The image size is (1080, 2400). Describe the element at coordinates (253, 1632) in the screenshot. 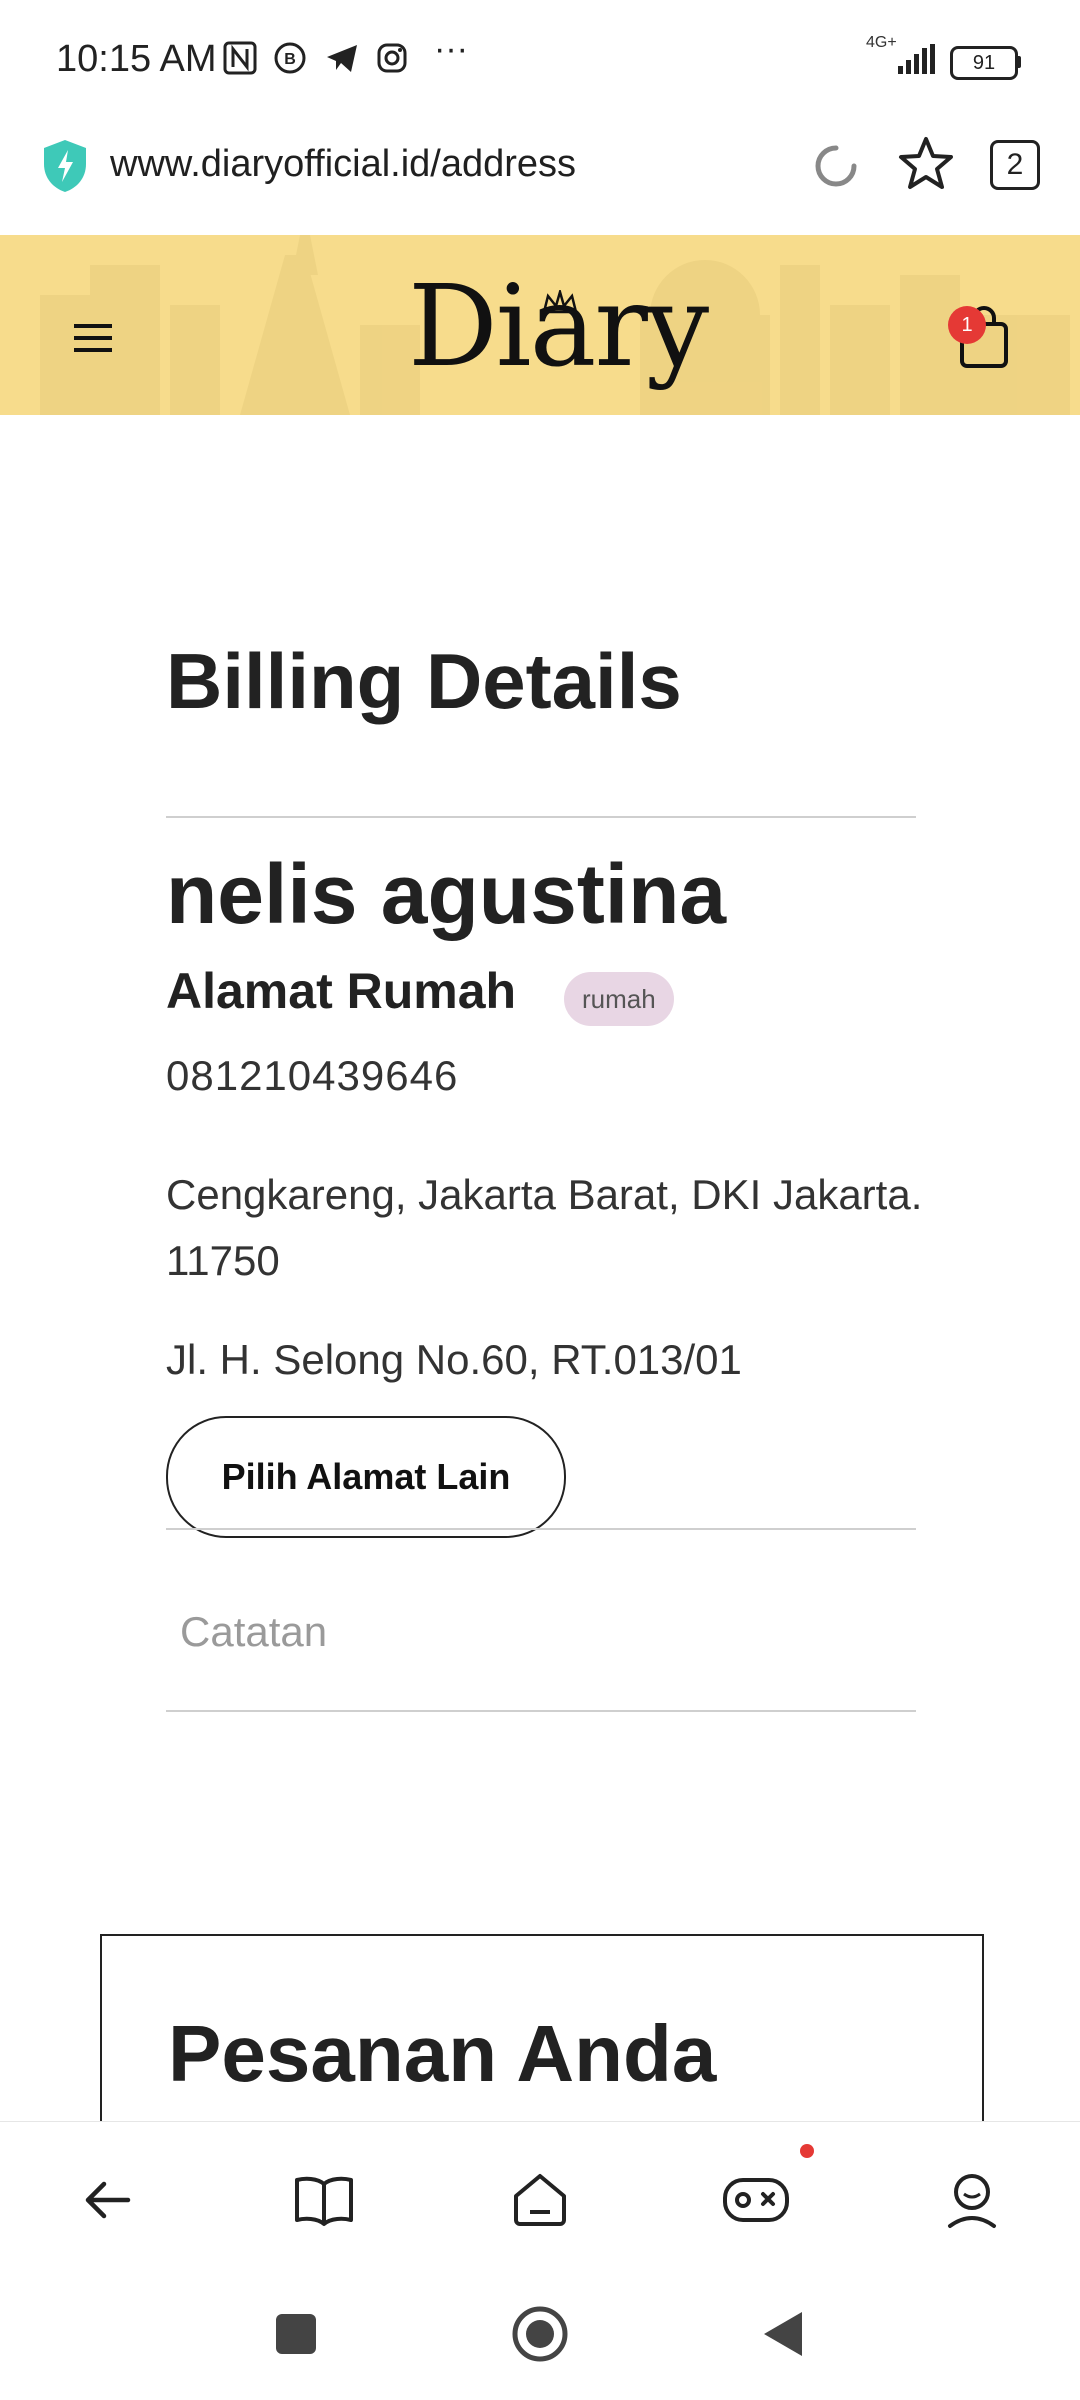

I see `notes-input: Catatan` at that location.